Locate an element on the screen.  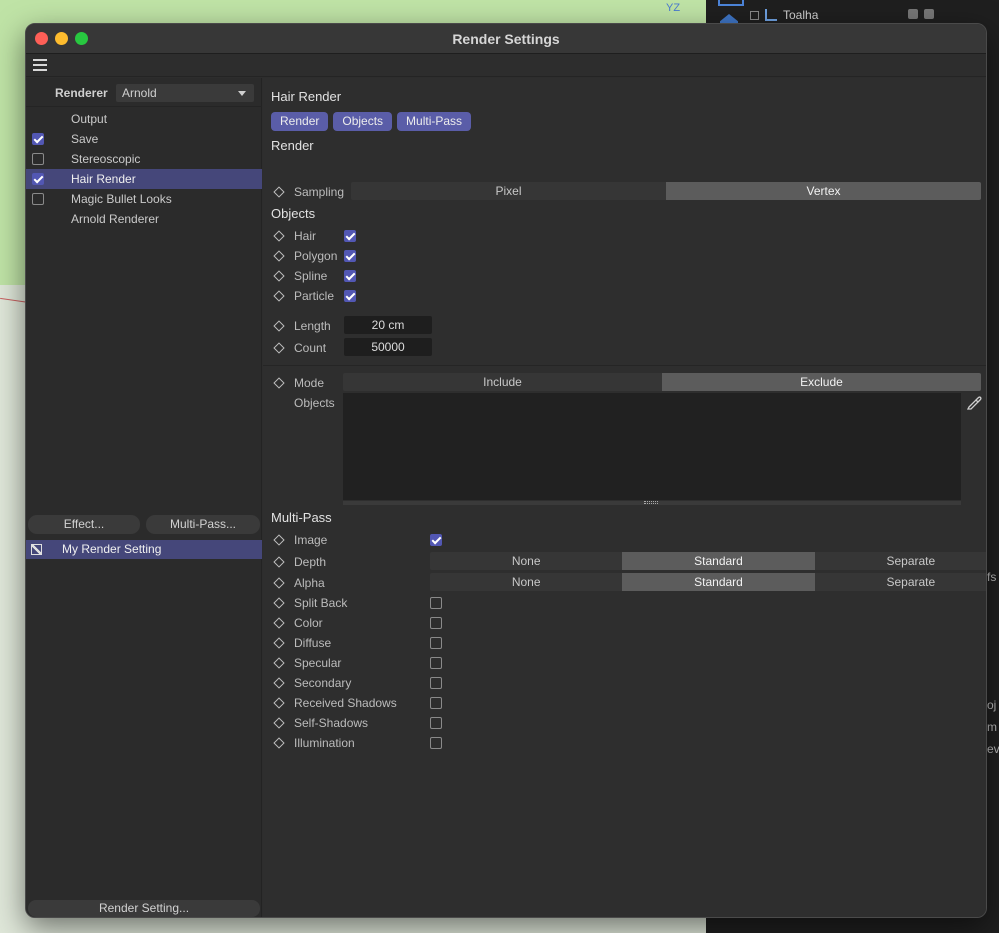
color-checkbox is located at coordinates (436, 623).